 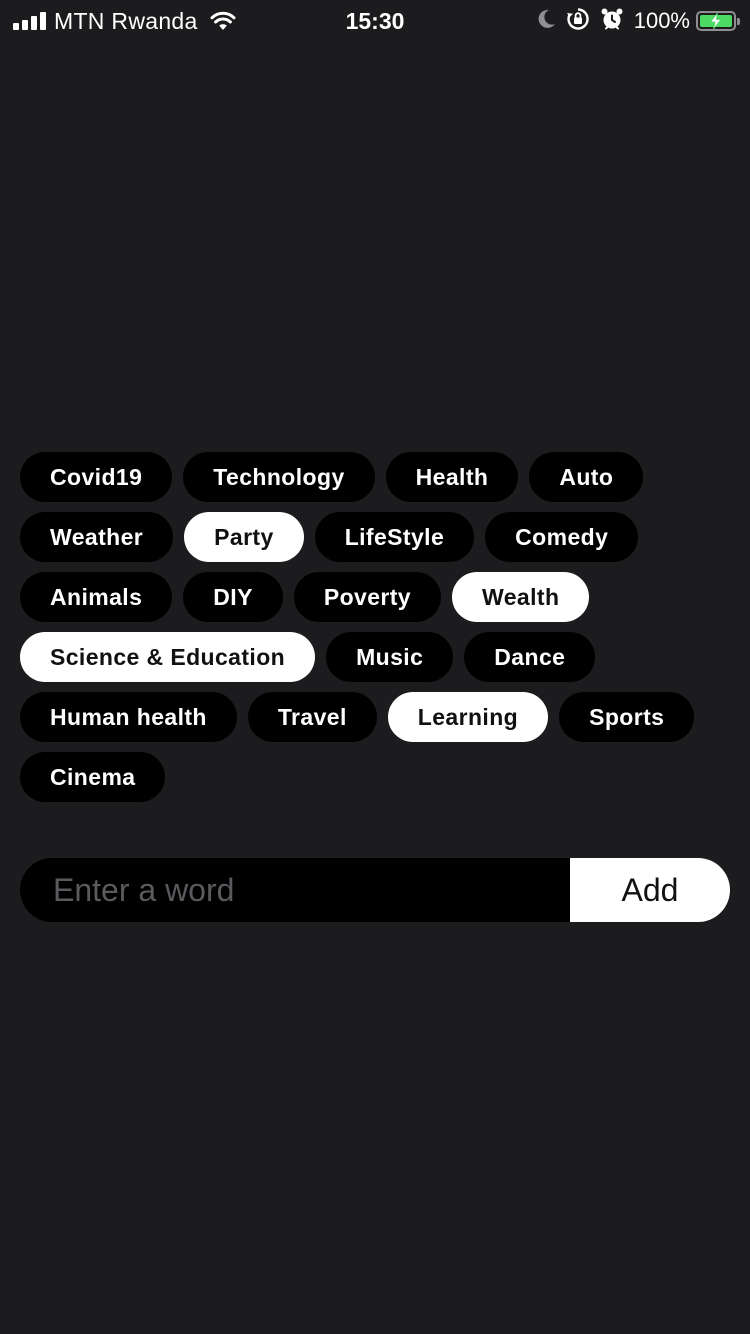 I want to click on word-input, so click(x=295, y=890).